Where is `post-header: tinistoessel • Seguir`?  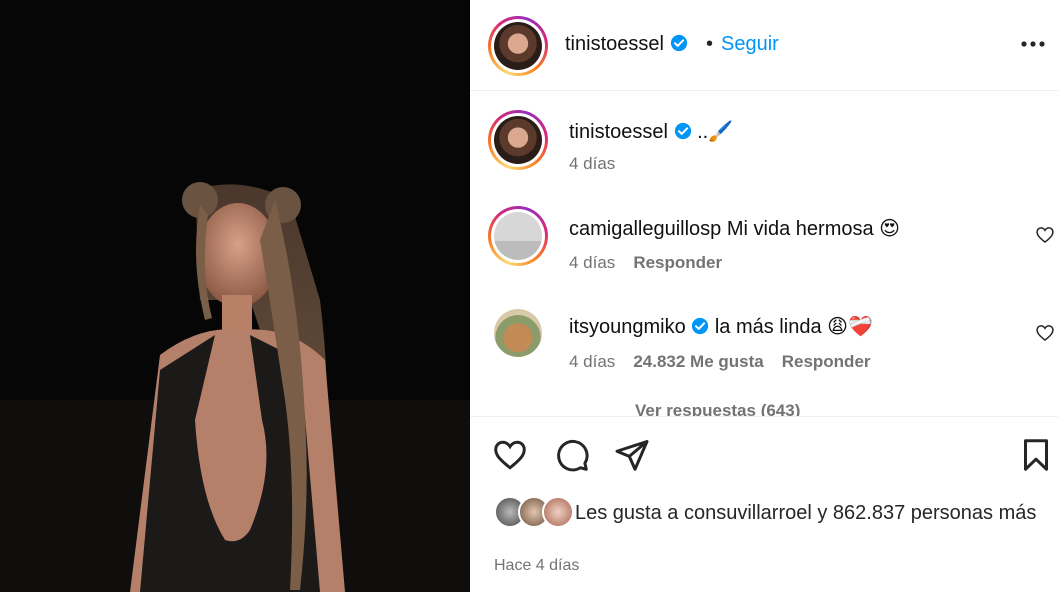 post-header: tinistoessel • Seguir is located at coordinates (764, 45).